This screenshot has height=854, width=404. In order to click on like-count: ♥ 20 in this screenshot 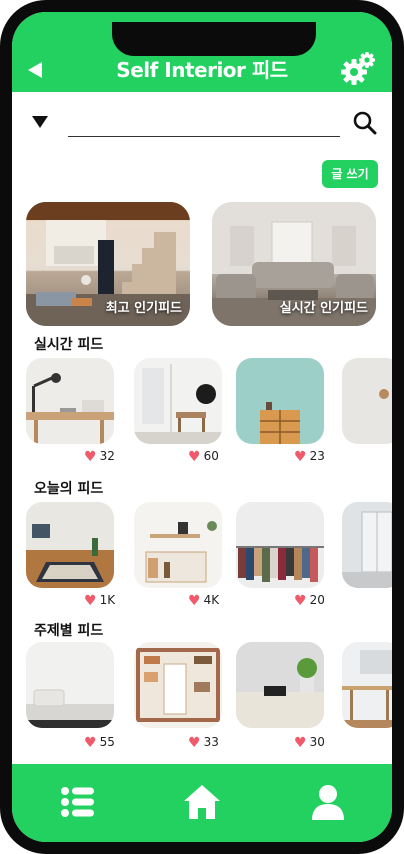, I will do `click(309, 601)`.